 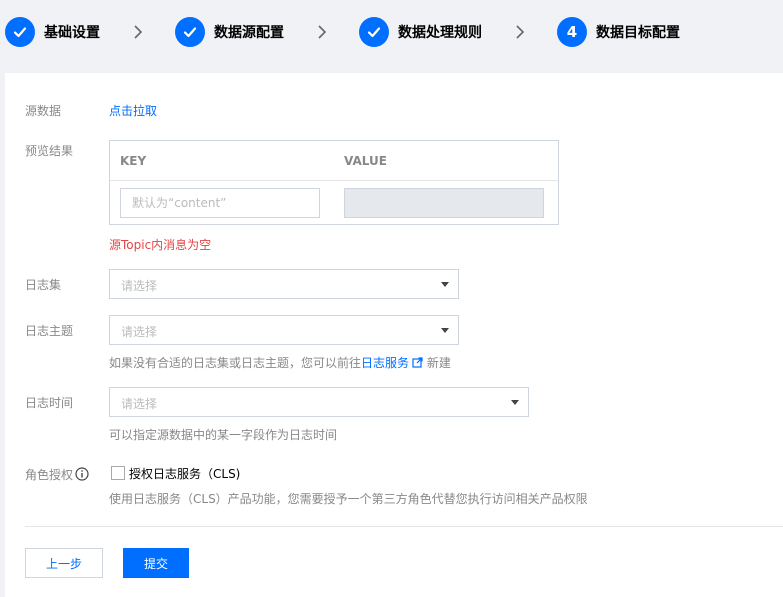 I want to click on authorize-cls-checkbox, so click(x=118, y=473).